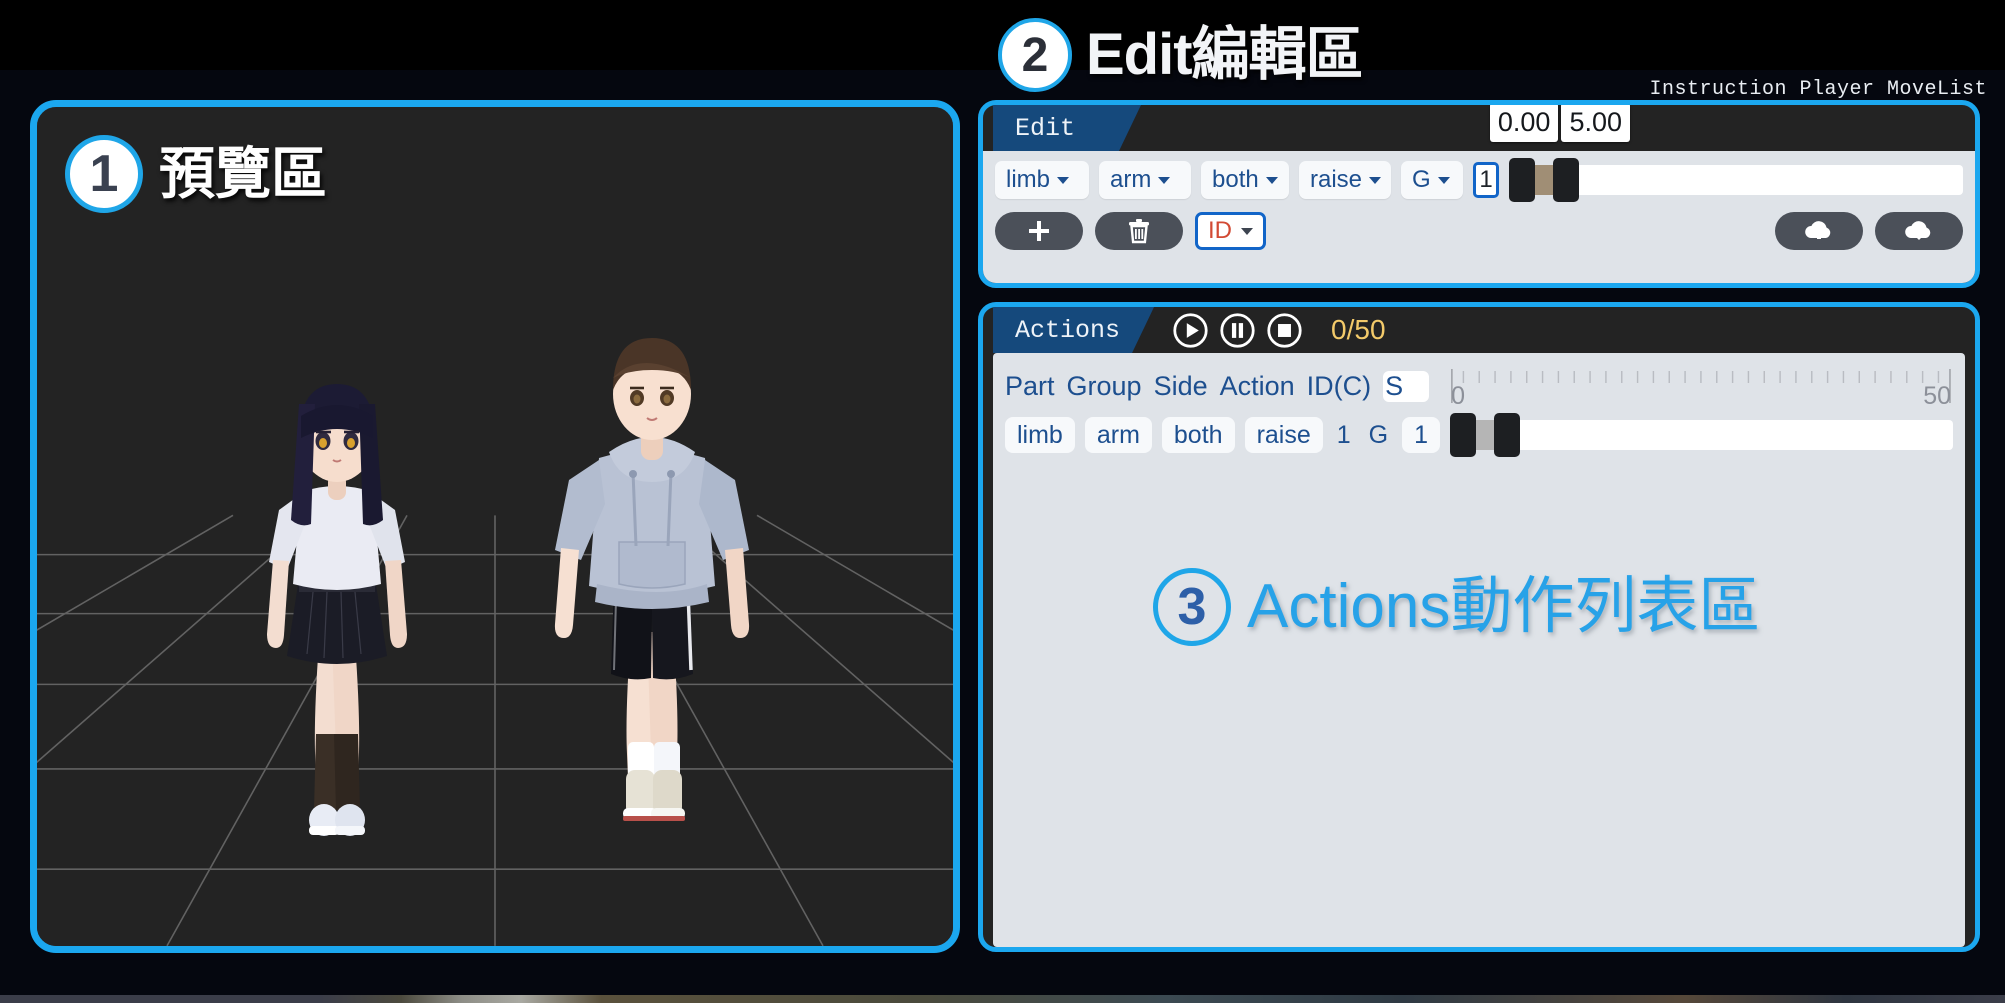  I want to click on part-dropdown-value: limb, so click(1028, 179).